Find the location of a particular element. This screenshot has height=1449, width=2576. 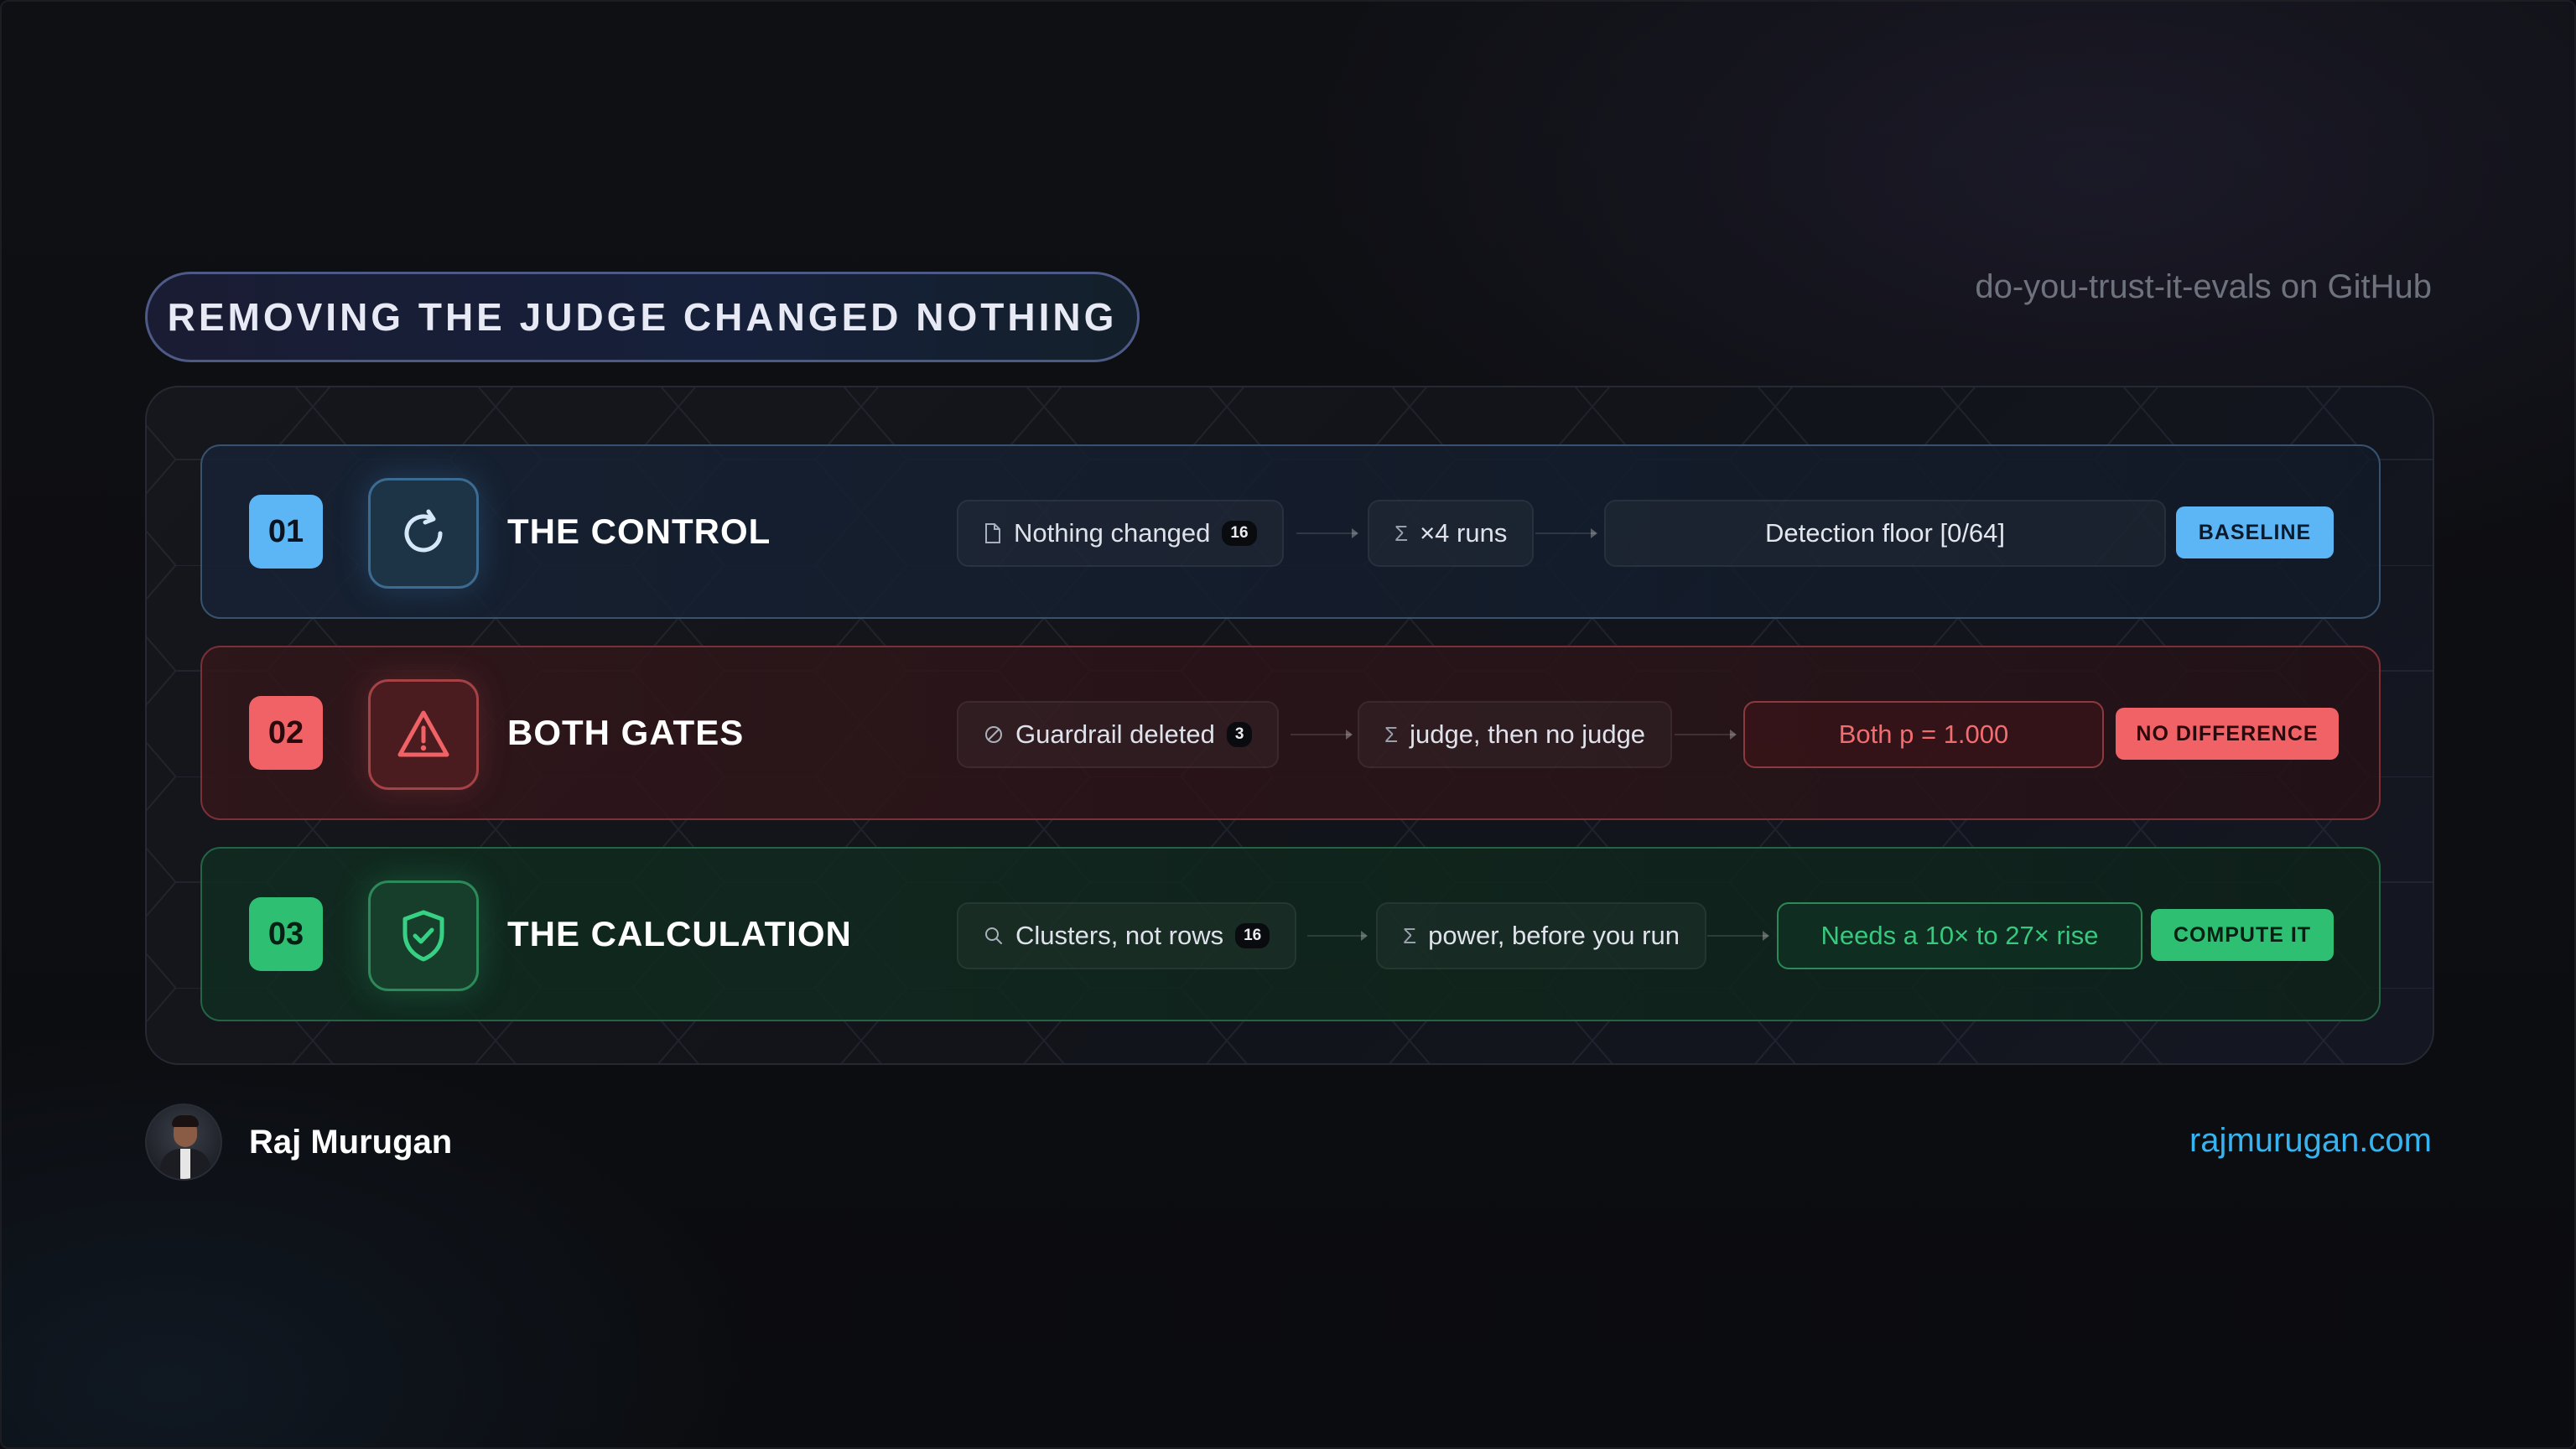

title-pill: REMOVING THE JUDGE CHANGED NOTHING is located at coordinates (642, 317).